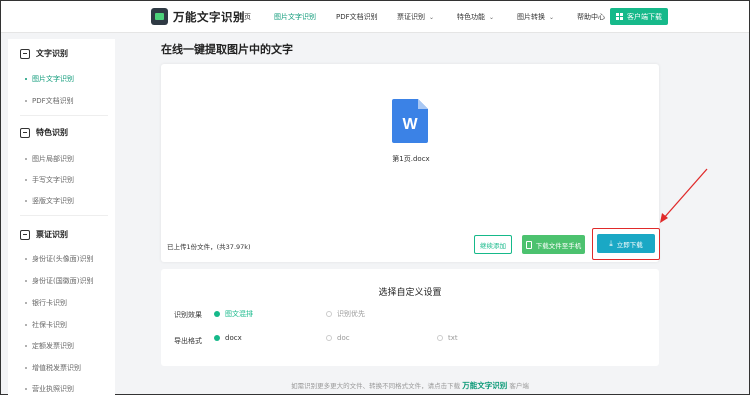  Describe the element at coordinates (53, 101) in the screenshot. I see `sidebar-item-label: PDF文档识别` at that location.